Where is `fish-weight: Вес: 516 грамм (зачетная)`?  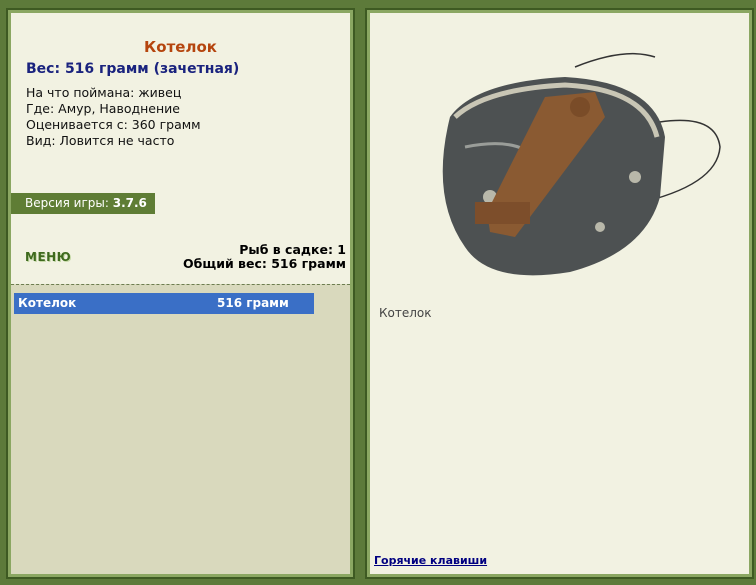
fish-weight: Вес: 516 грамм (зачетная) is located at coordinates (133, 69).